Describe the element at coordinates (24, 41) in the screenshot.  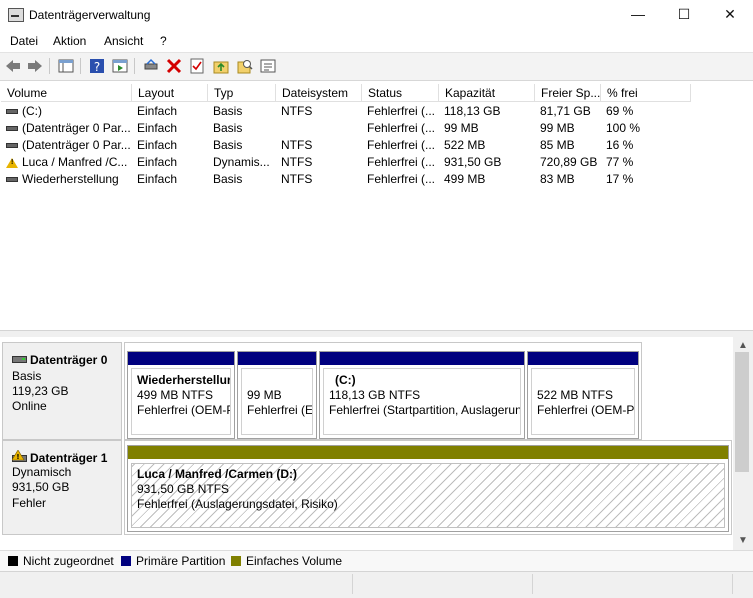
I see `menu-datei: Datei` at that location.